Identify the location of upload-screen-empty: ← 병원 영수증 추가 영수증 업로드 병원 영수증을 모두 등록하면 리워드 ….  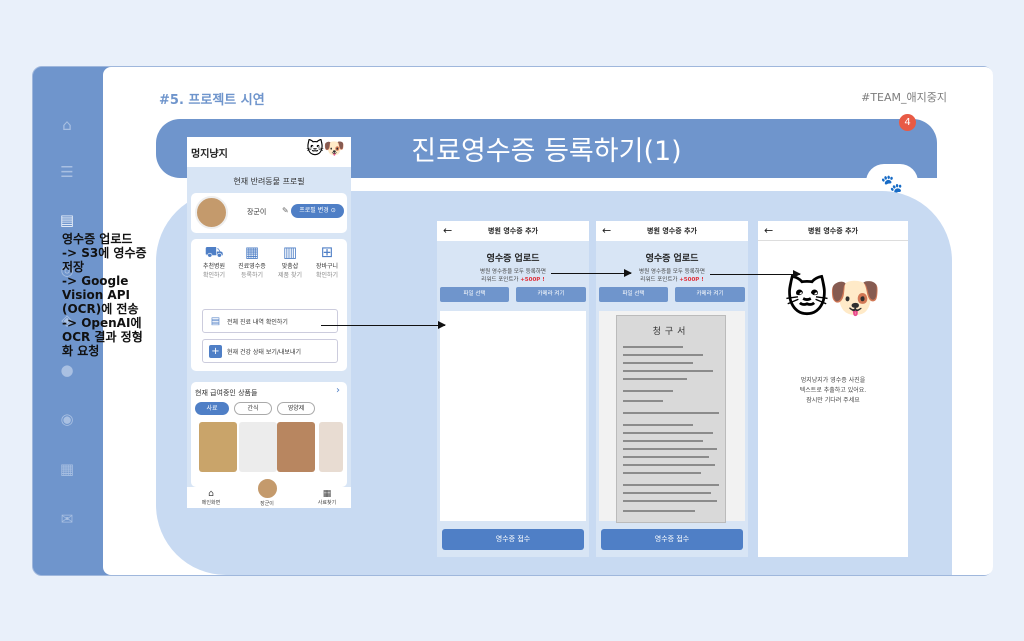
(513, 389).